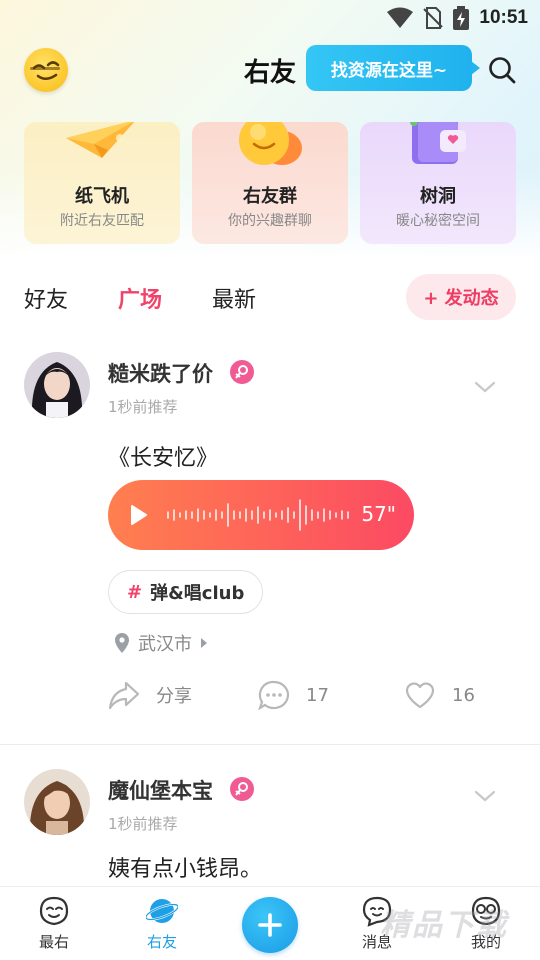  I want to click on nav-item-youyou: 右友, so click(162, 923).